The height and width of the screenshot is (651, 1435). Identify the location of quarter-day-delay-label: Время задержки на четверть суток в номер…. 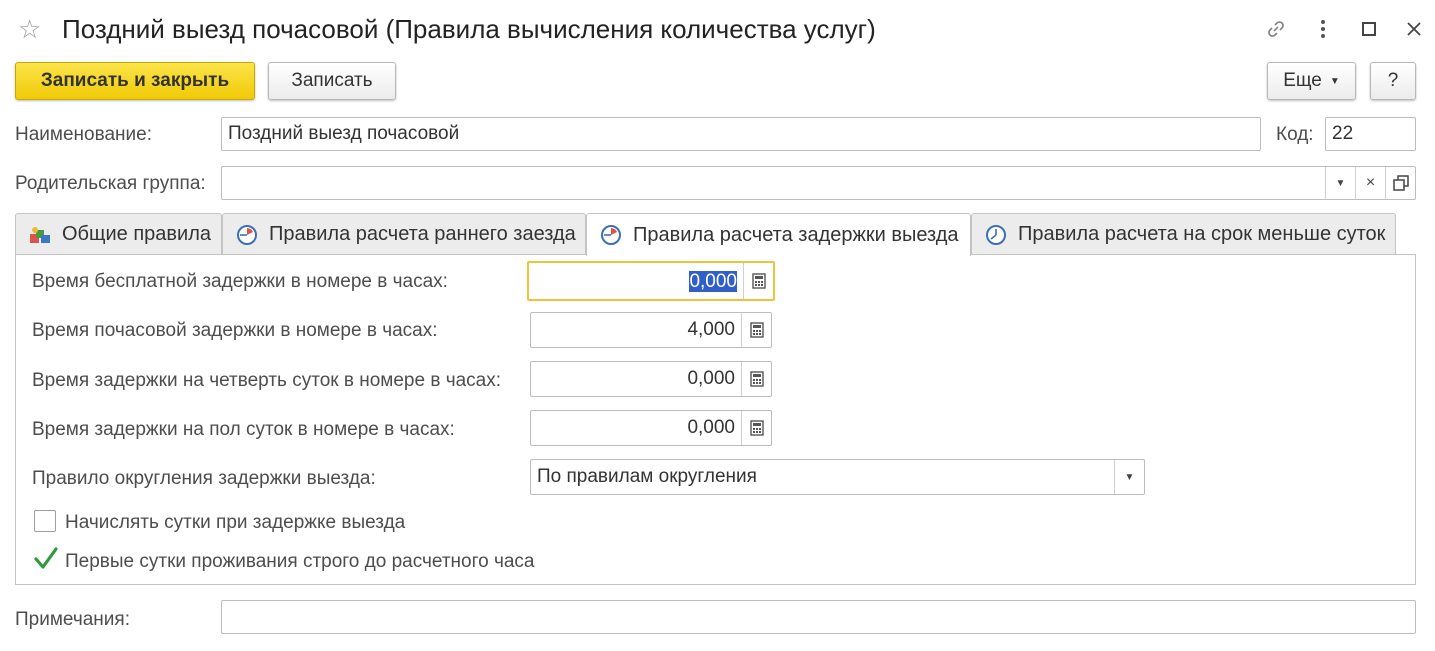
(267, 380).